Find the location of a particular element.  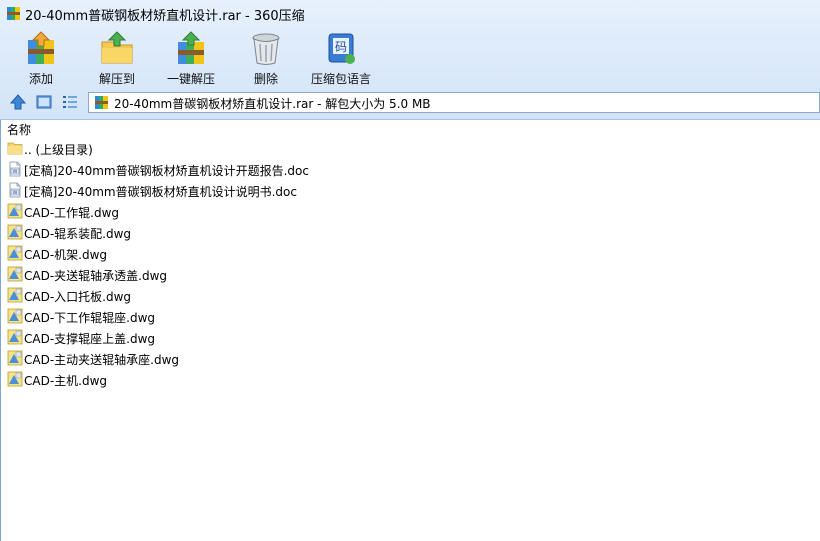

column-header-name: 名称 is located at coordinates (19, 129).